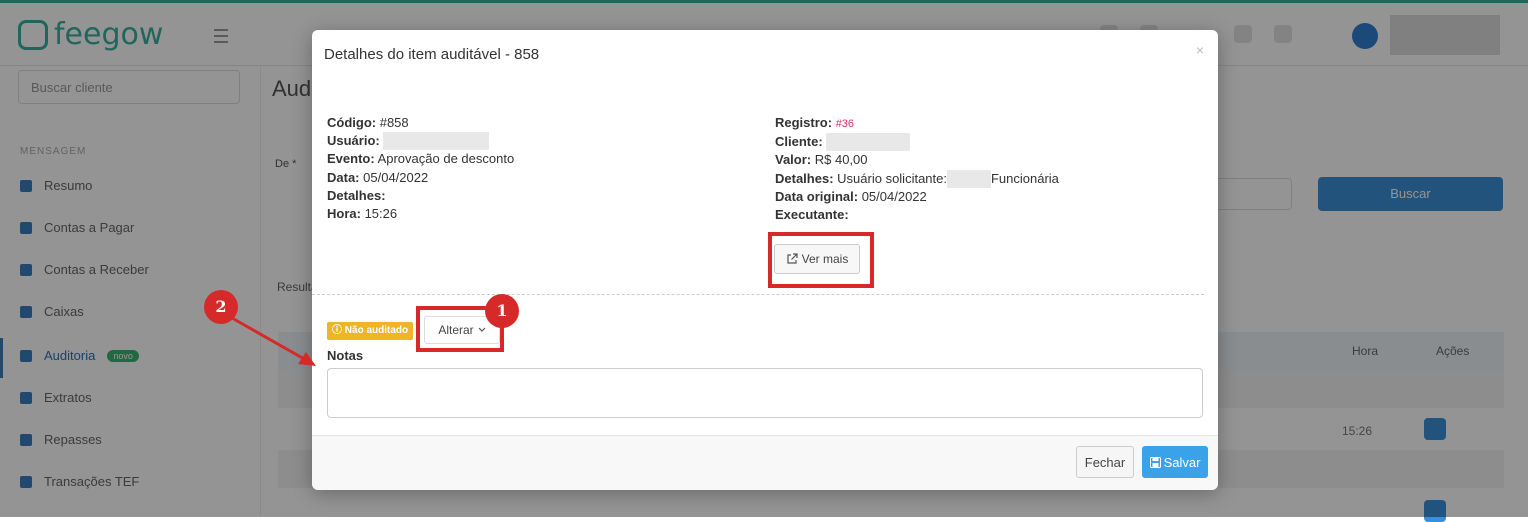  I want to click on codigo-row: Código: #858, so click(368, 122).